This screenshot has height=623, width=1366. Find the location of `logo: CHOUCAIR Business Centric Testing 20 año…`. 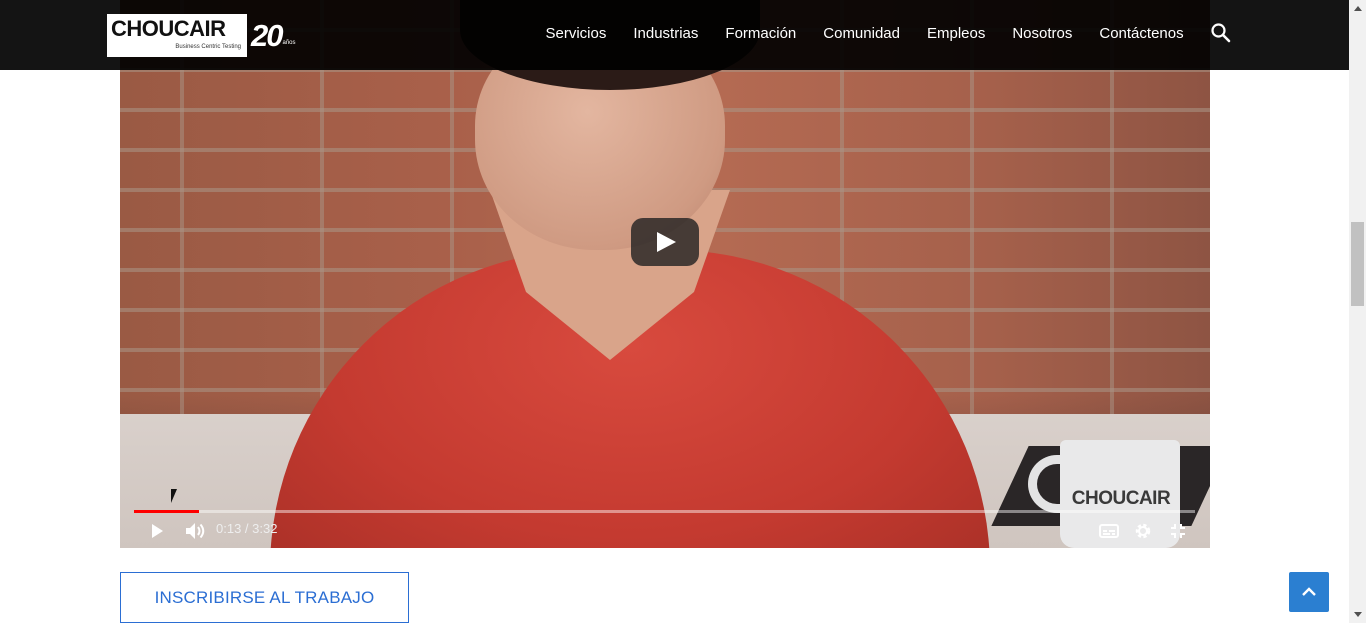

logo: CHOUCAIR Business Centric Testing 20 año… is located at coordinates (201, 35).